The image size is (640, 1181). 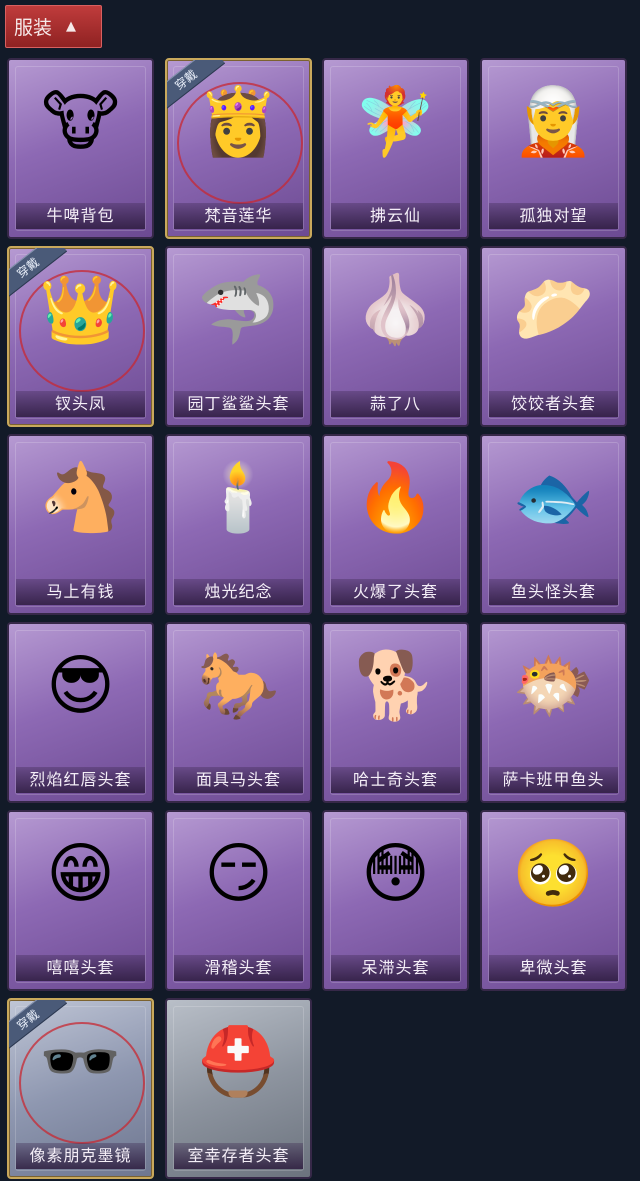 I want to click on outfit-card: 🕶️ 穿戴 像素朋克墨镜, so click(x=80, y=1088).